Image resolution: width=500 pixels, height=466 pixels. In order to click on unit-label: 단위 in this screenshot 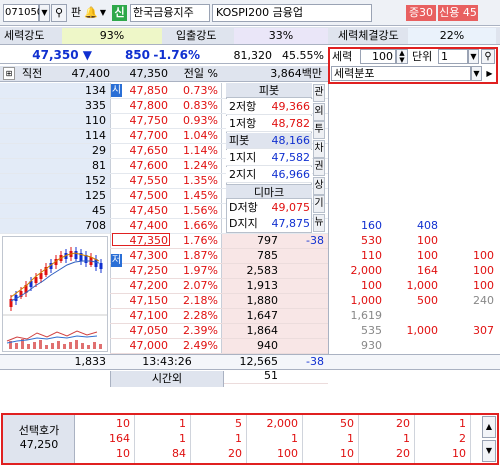, I will do `click(422, 56)`.